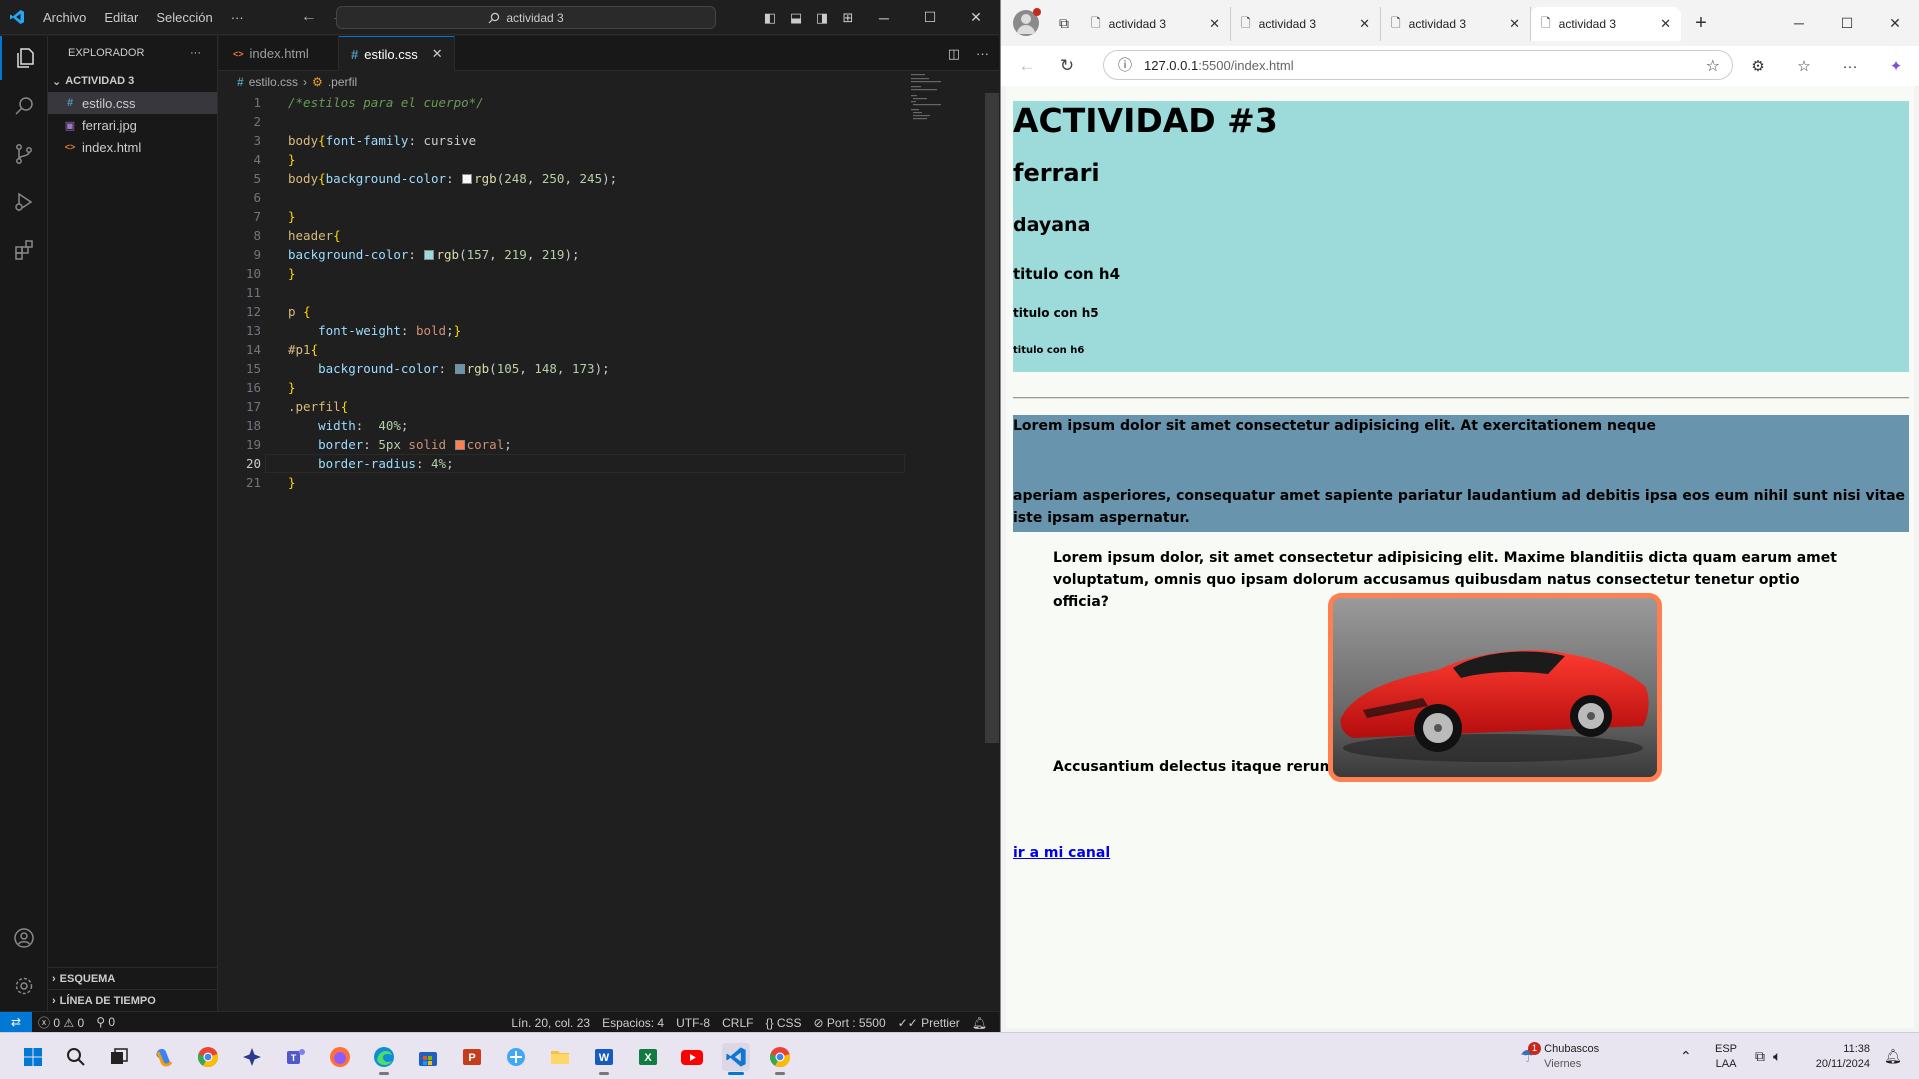  Describe the element at coordinates (609, 349) in the screenshot. I see `code-line: 14 #p1{` at that location.